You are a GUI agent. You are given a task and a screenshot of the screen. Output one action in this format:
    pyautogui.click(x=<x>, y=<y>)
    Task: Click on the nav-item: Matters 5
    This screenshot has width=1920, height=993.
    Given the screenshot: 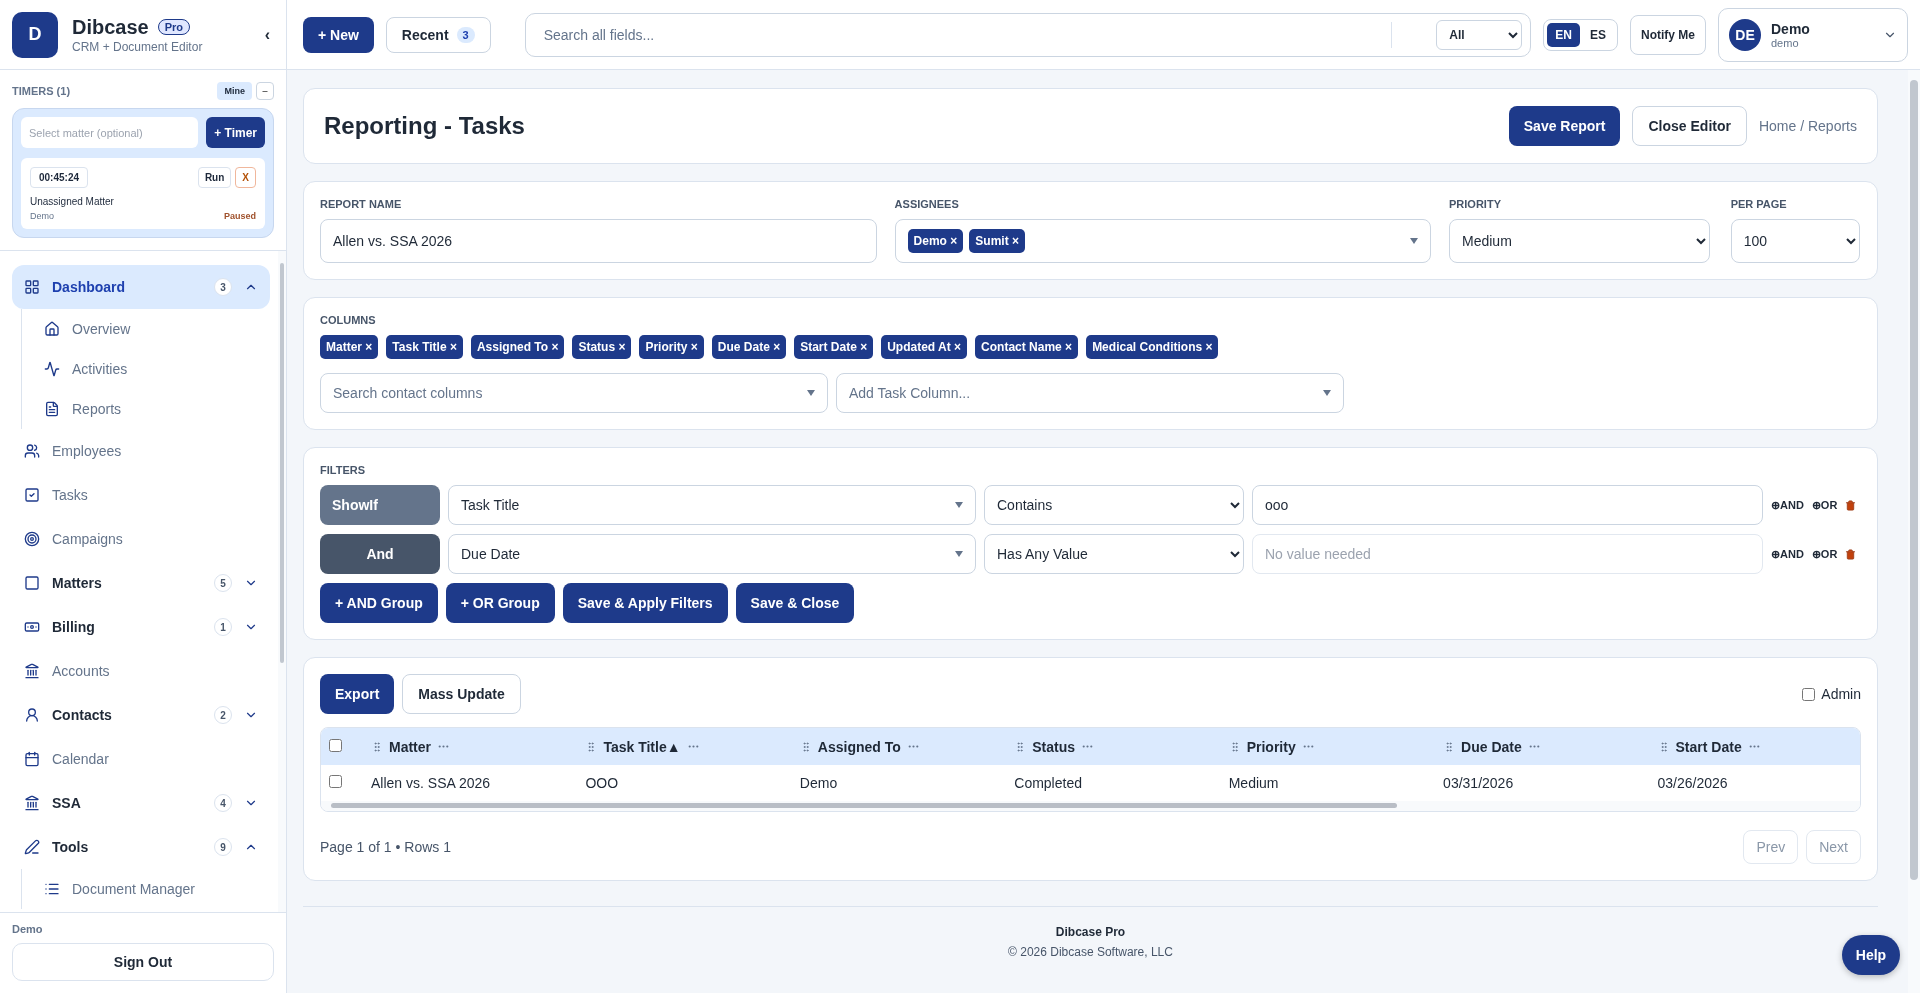 What is the action you would take?
    pyautogui.click(x=141, y=583)
    